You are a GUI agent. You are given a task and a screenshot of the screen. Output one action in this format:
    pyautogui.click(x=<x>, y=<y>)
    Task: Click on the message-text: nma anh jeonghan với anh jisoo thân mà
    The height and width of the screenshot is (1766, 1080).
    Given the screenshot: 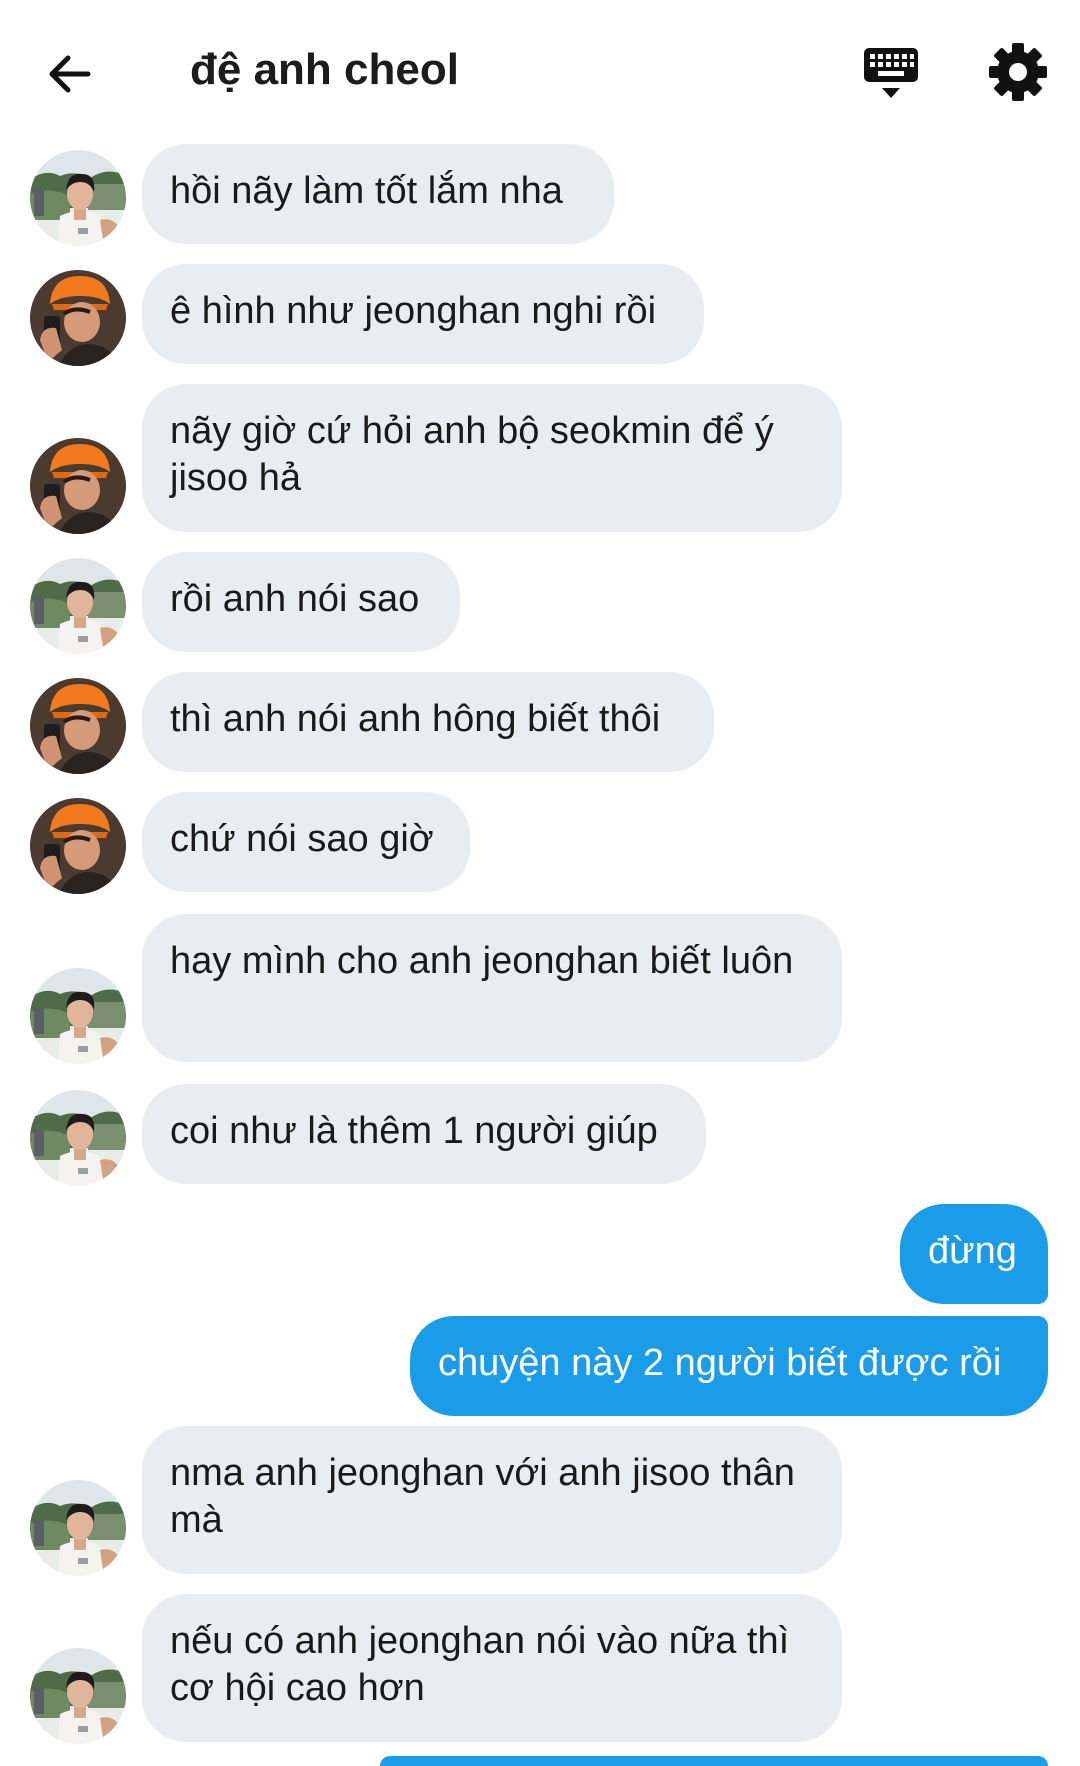 What is the action you would take?
    pyautogui.click(x=488, y=1496)
    